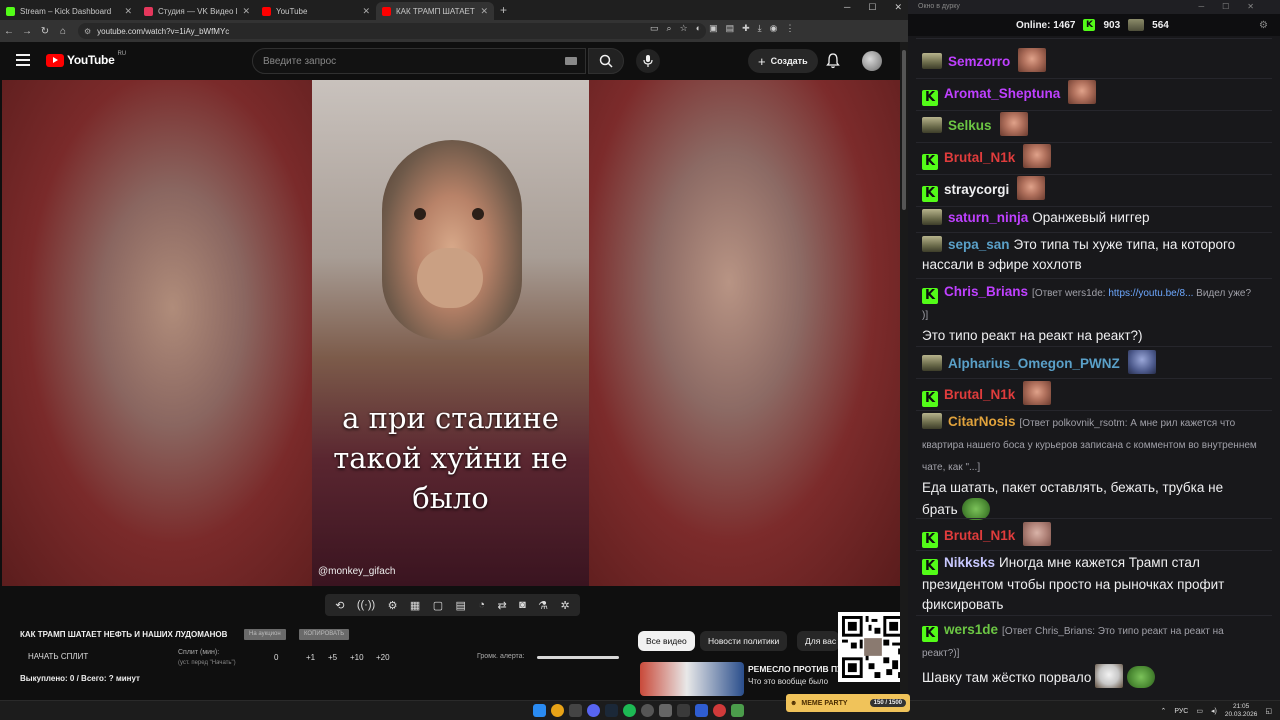 The width and height of the screenshot is (1280, 720). I want to click on home-icon: ⌂, so click(63, 31).